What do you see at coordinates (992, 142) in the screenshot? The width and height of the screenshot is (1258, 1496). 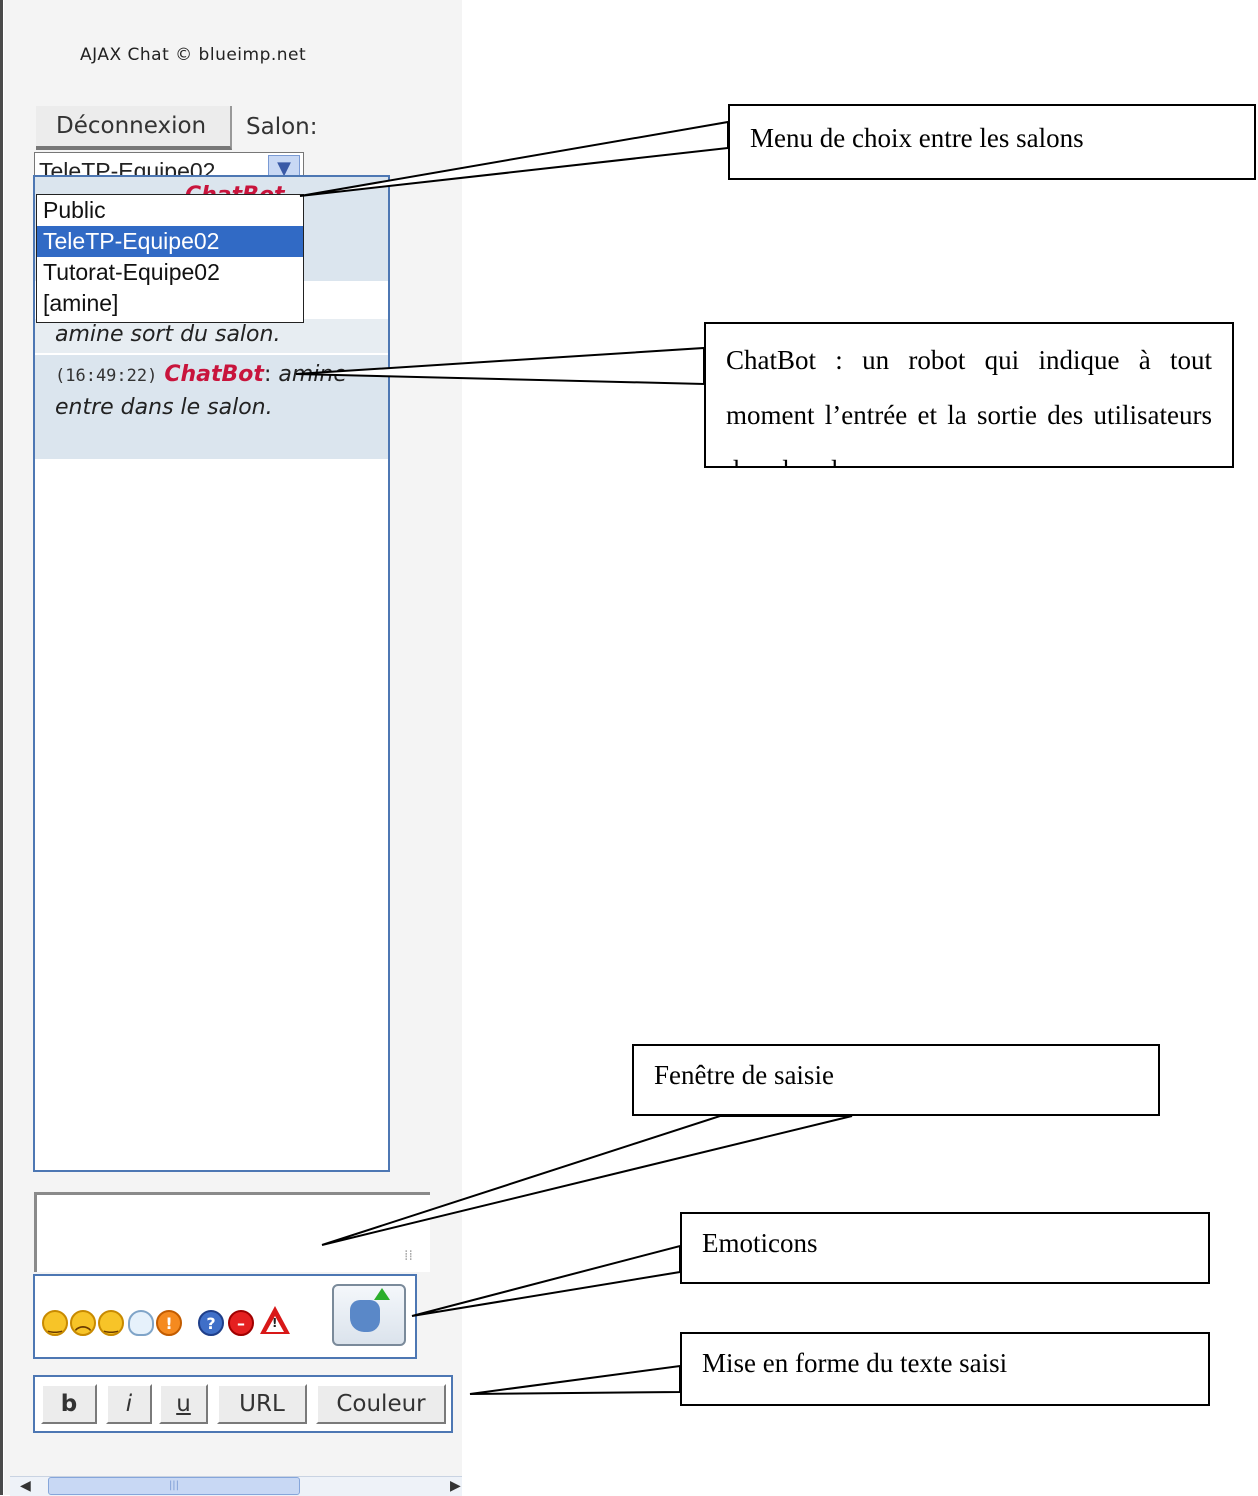 I see `callout-channel-menu: Menu de choix entre les salons` at bounding box center [992, 142].